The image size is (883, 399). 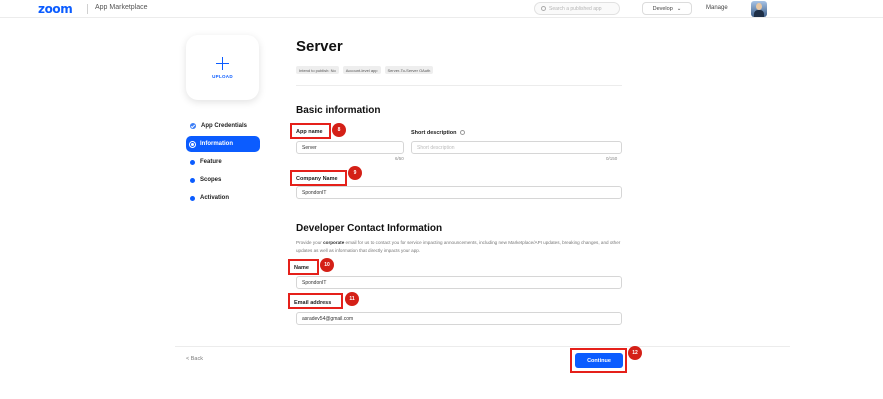 I want to click on active-dot-icon, so click(x=192, y=144).